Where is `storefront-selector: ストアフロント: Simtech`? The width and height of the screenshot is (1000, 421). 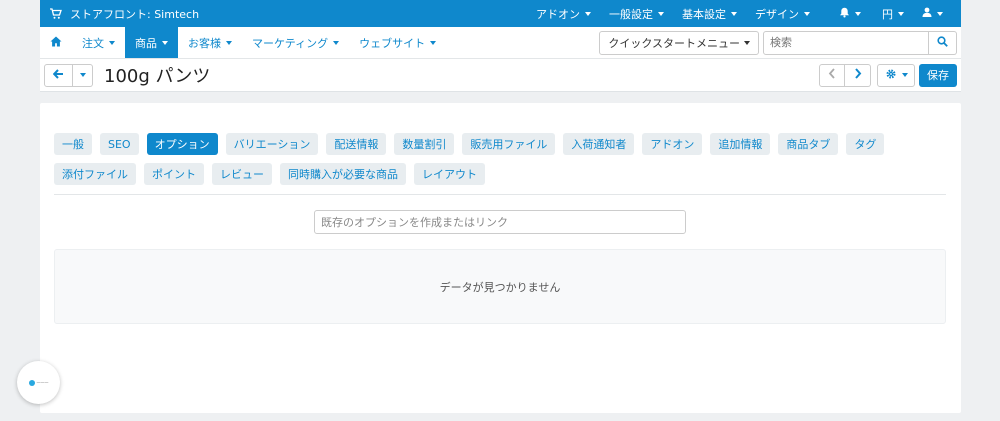 storefront-selector: ストアフロント: Simtech is located at coordinates (119, 14).